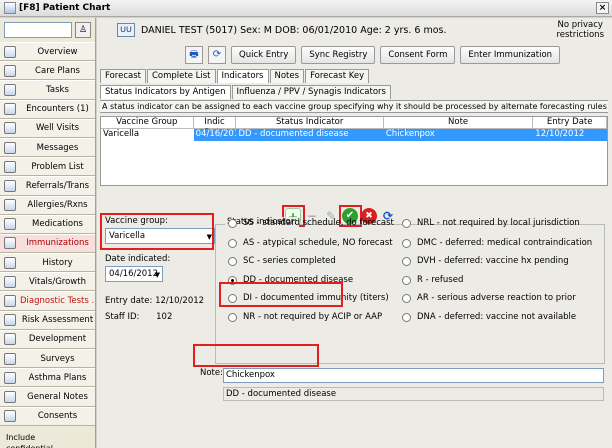 The width and height of the screenshot is (612, 448). Describe the element at coordinates (215, 127) in the screenshot. I see `col-indic-date: Indic Date` at that location.